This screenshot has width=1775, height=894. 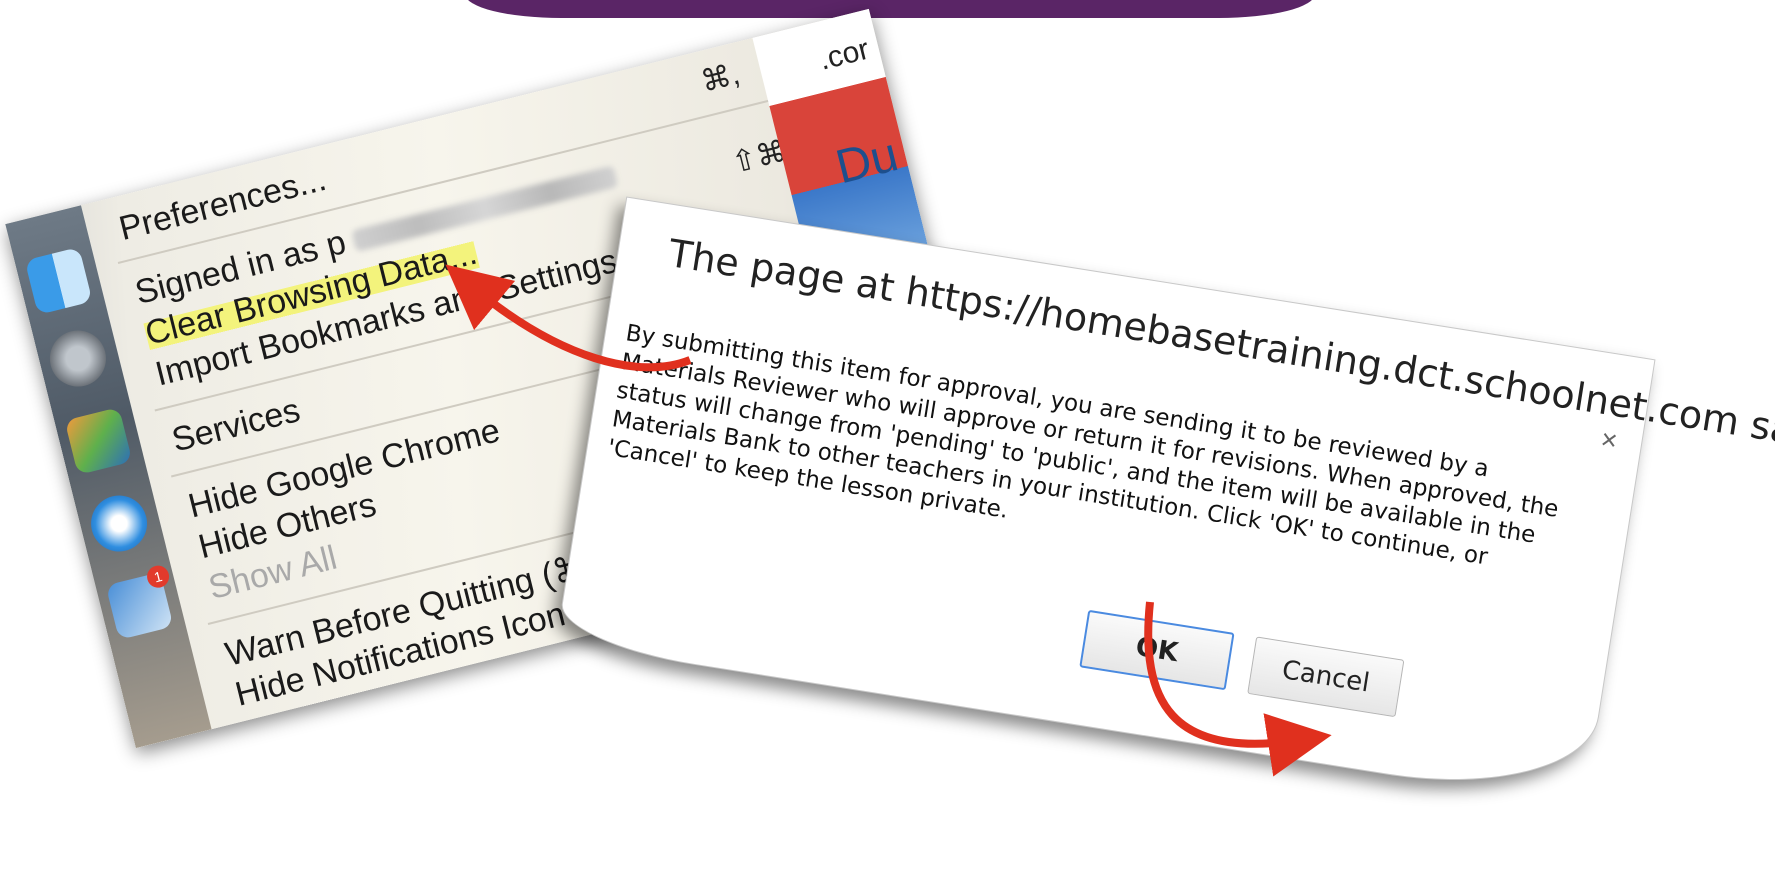 I want to click on page-fragment: Du, so click(x=867, y=161).